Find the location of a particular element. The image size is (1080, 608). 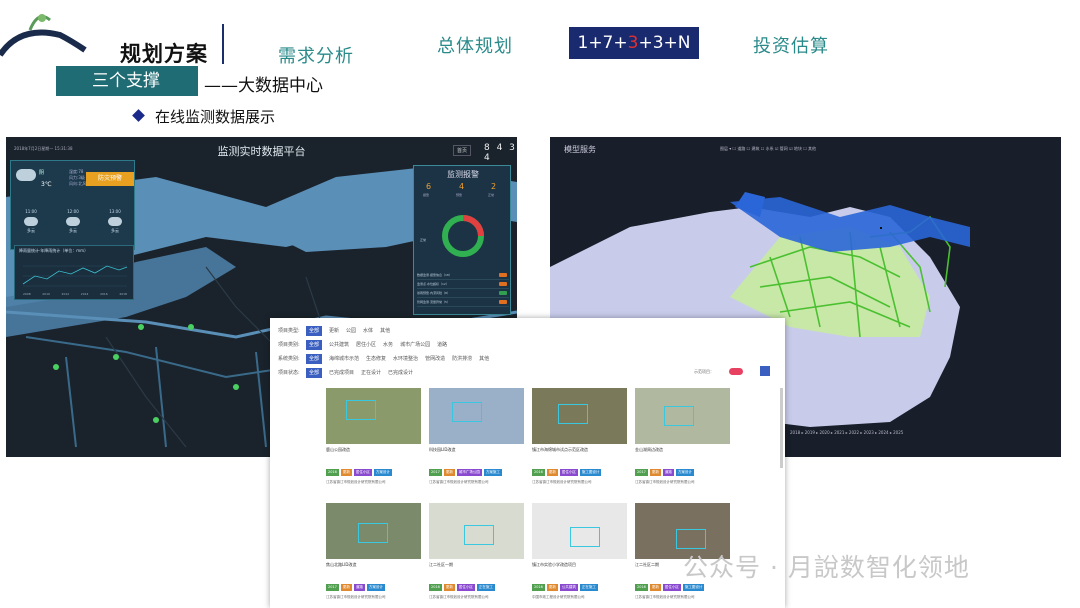

project-name: 江二社区一期 is located at coordinates (441, 564).